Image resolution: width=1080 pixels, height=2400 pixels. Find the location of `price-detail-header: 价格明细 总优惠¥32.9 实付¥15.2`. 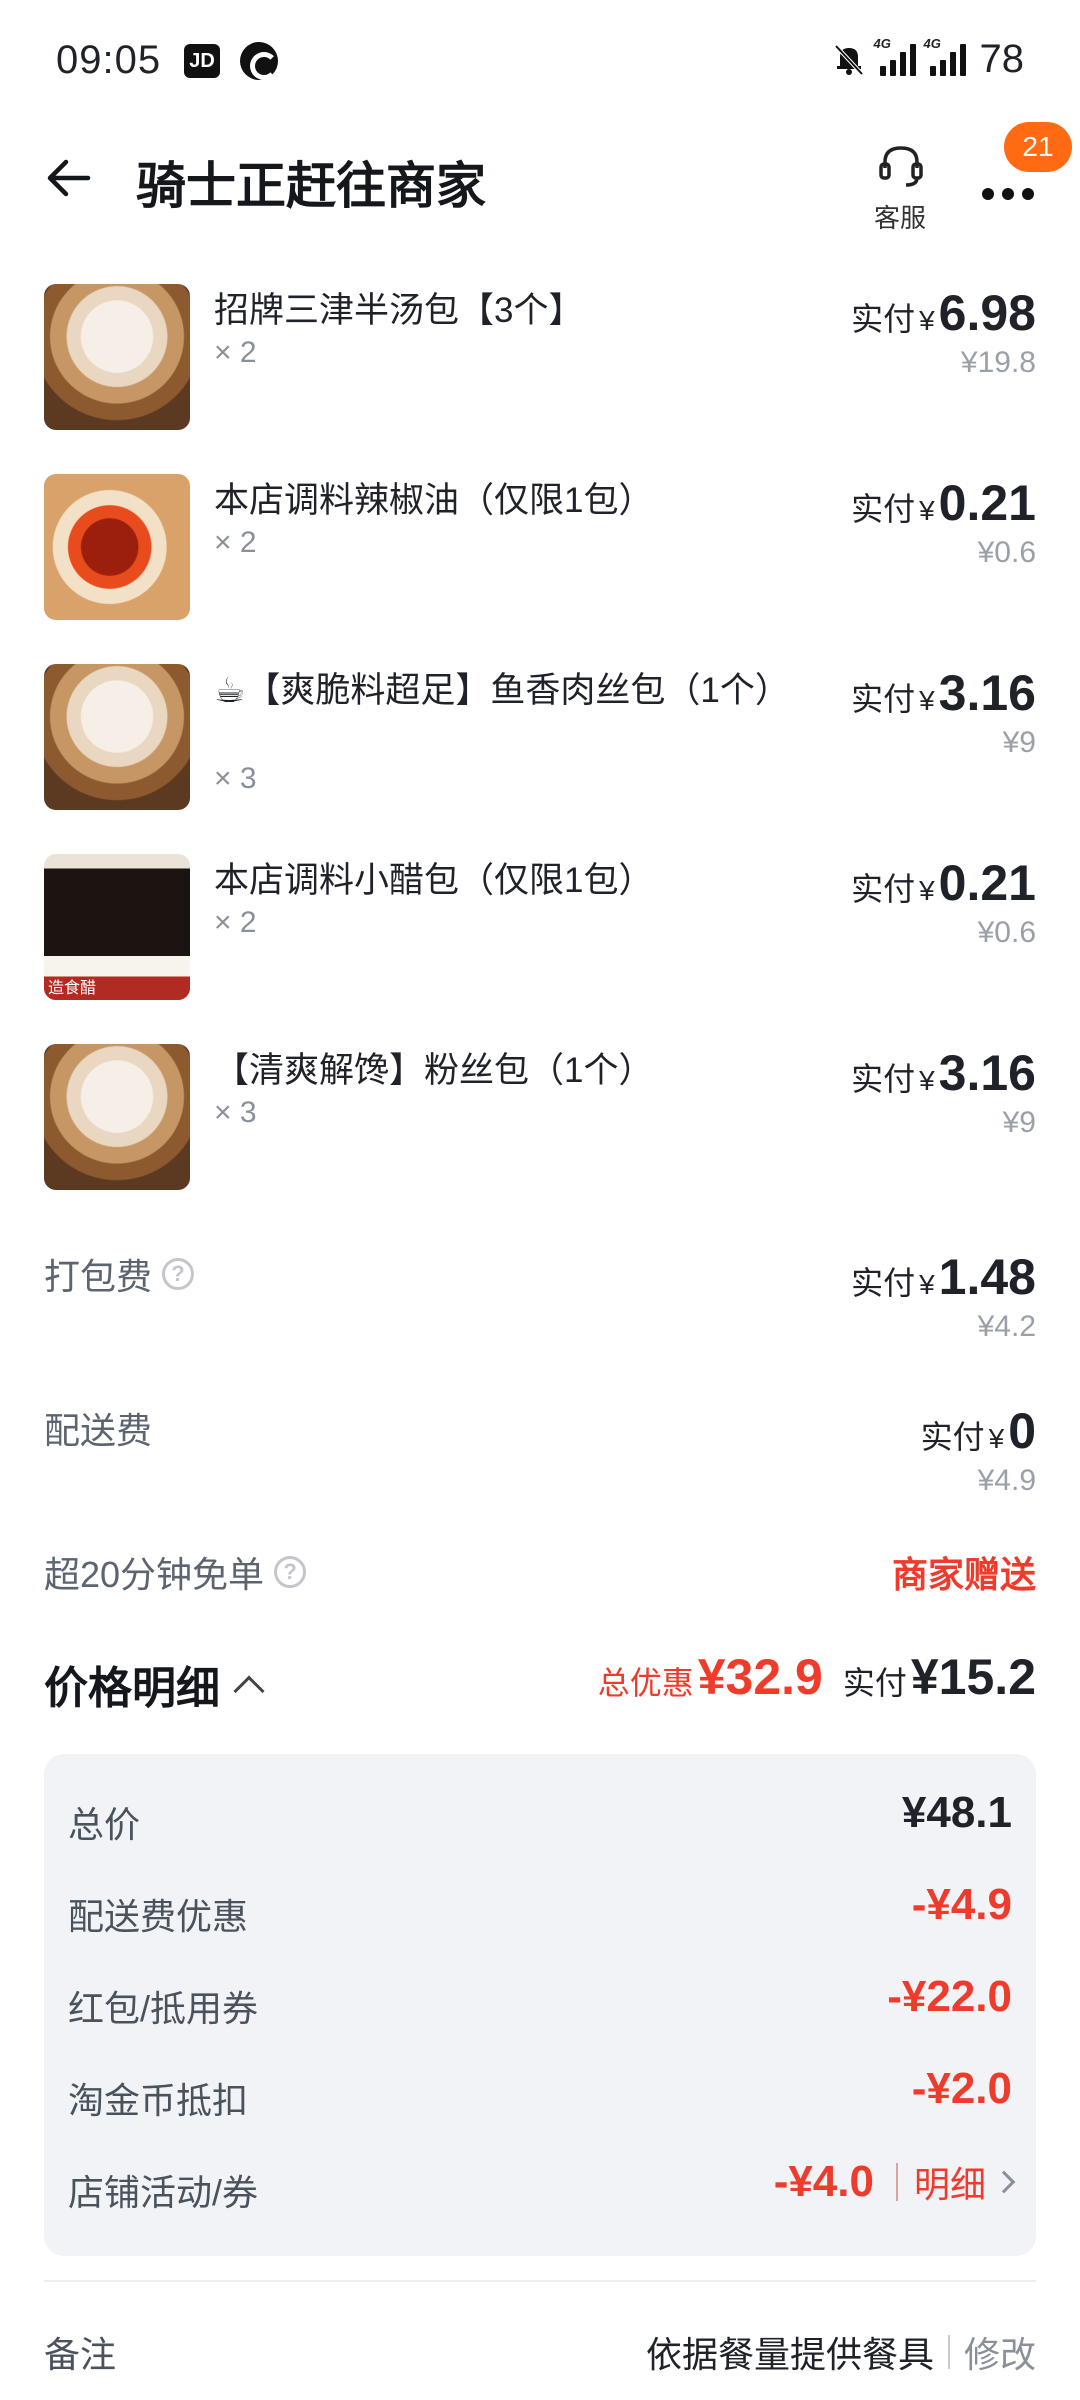

price-detail-header: 价格明细 总优惠¥32.9 实付¥15.2 is located at coordinates (540, 1688).